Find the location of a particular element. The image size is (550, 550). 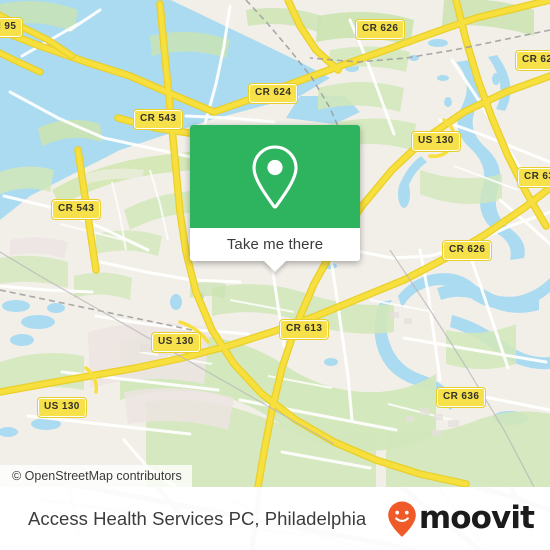

road-shield-i-95: I 95 is located at coordinates (12, 27).